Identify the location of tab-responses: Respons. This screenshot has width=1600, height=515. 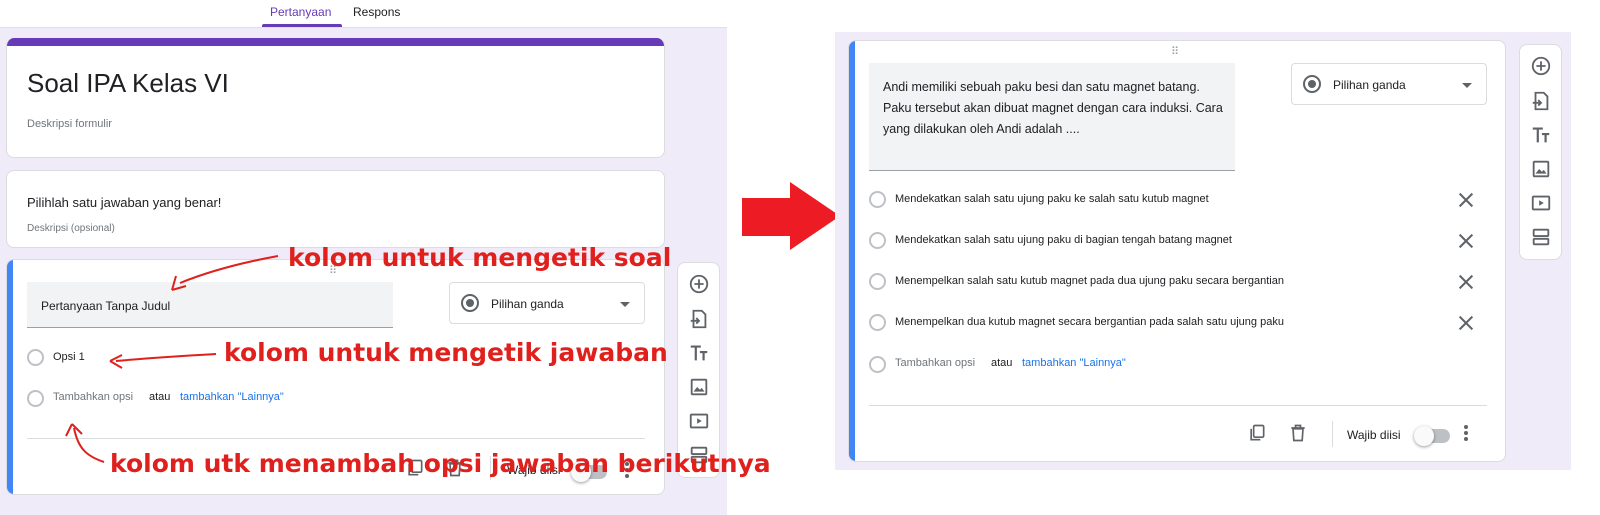
(376, 12).